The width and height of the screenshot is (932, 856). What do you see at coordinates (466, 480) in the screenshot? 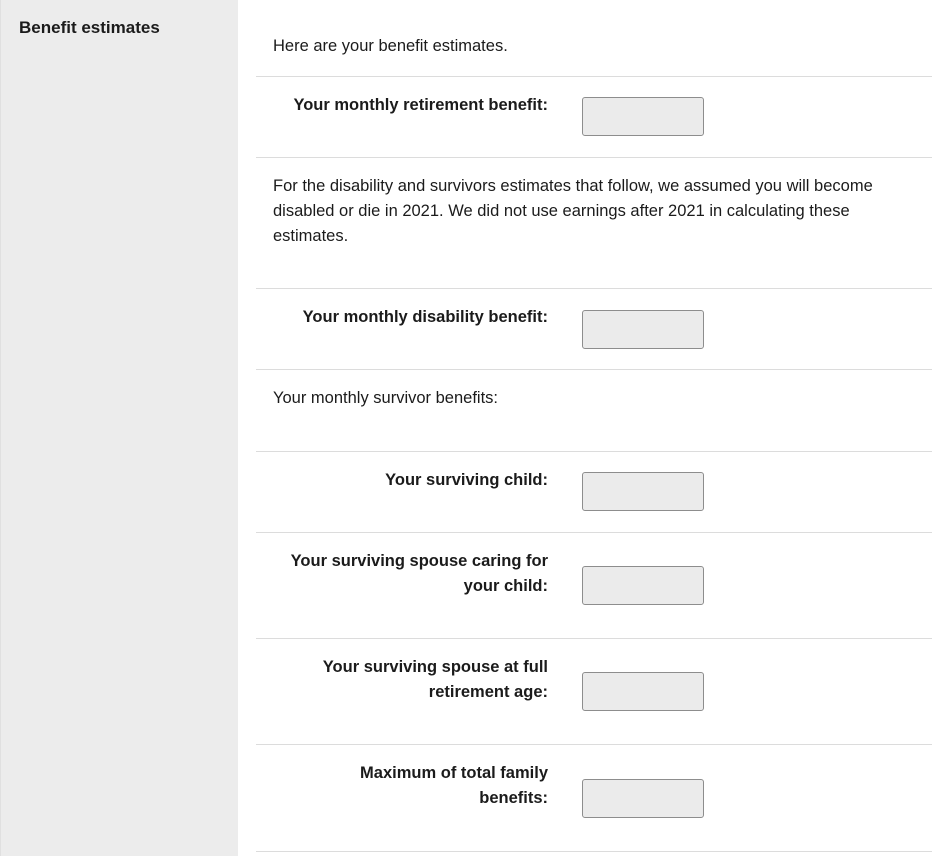
I see `surviving-child-label: Your surviving child:` at bounding box center [466, 480].